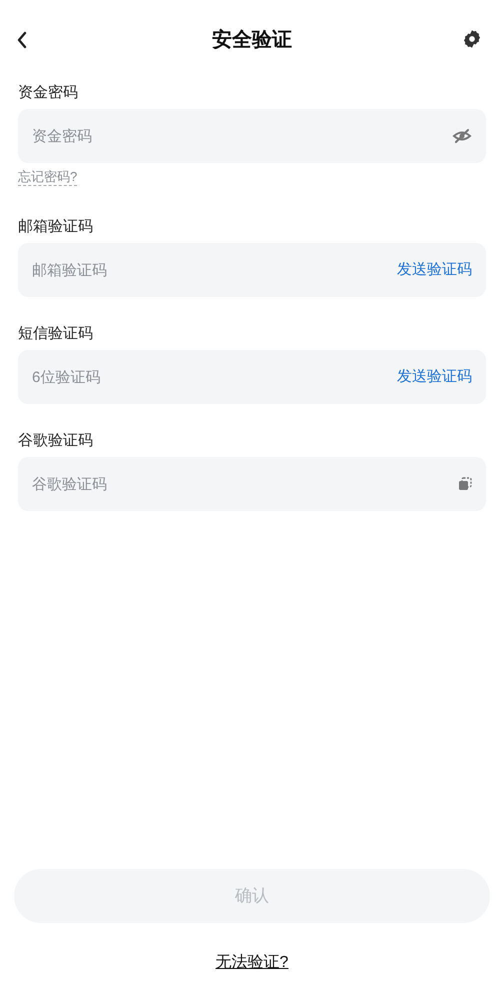  Describe the element at coordinates (56, 334) in the screenshot. I see `field-label: 短信验证码` at that location.